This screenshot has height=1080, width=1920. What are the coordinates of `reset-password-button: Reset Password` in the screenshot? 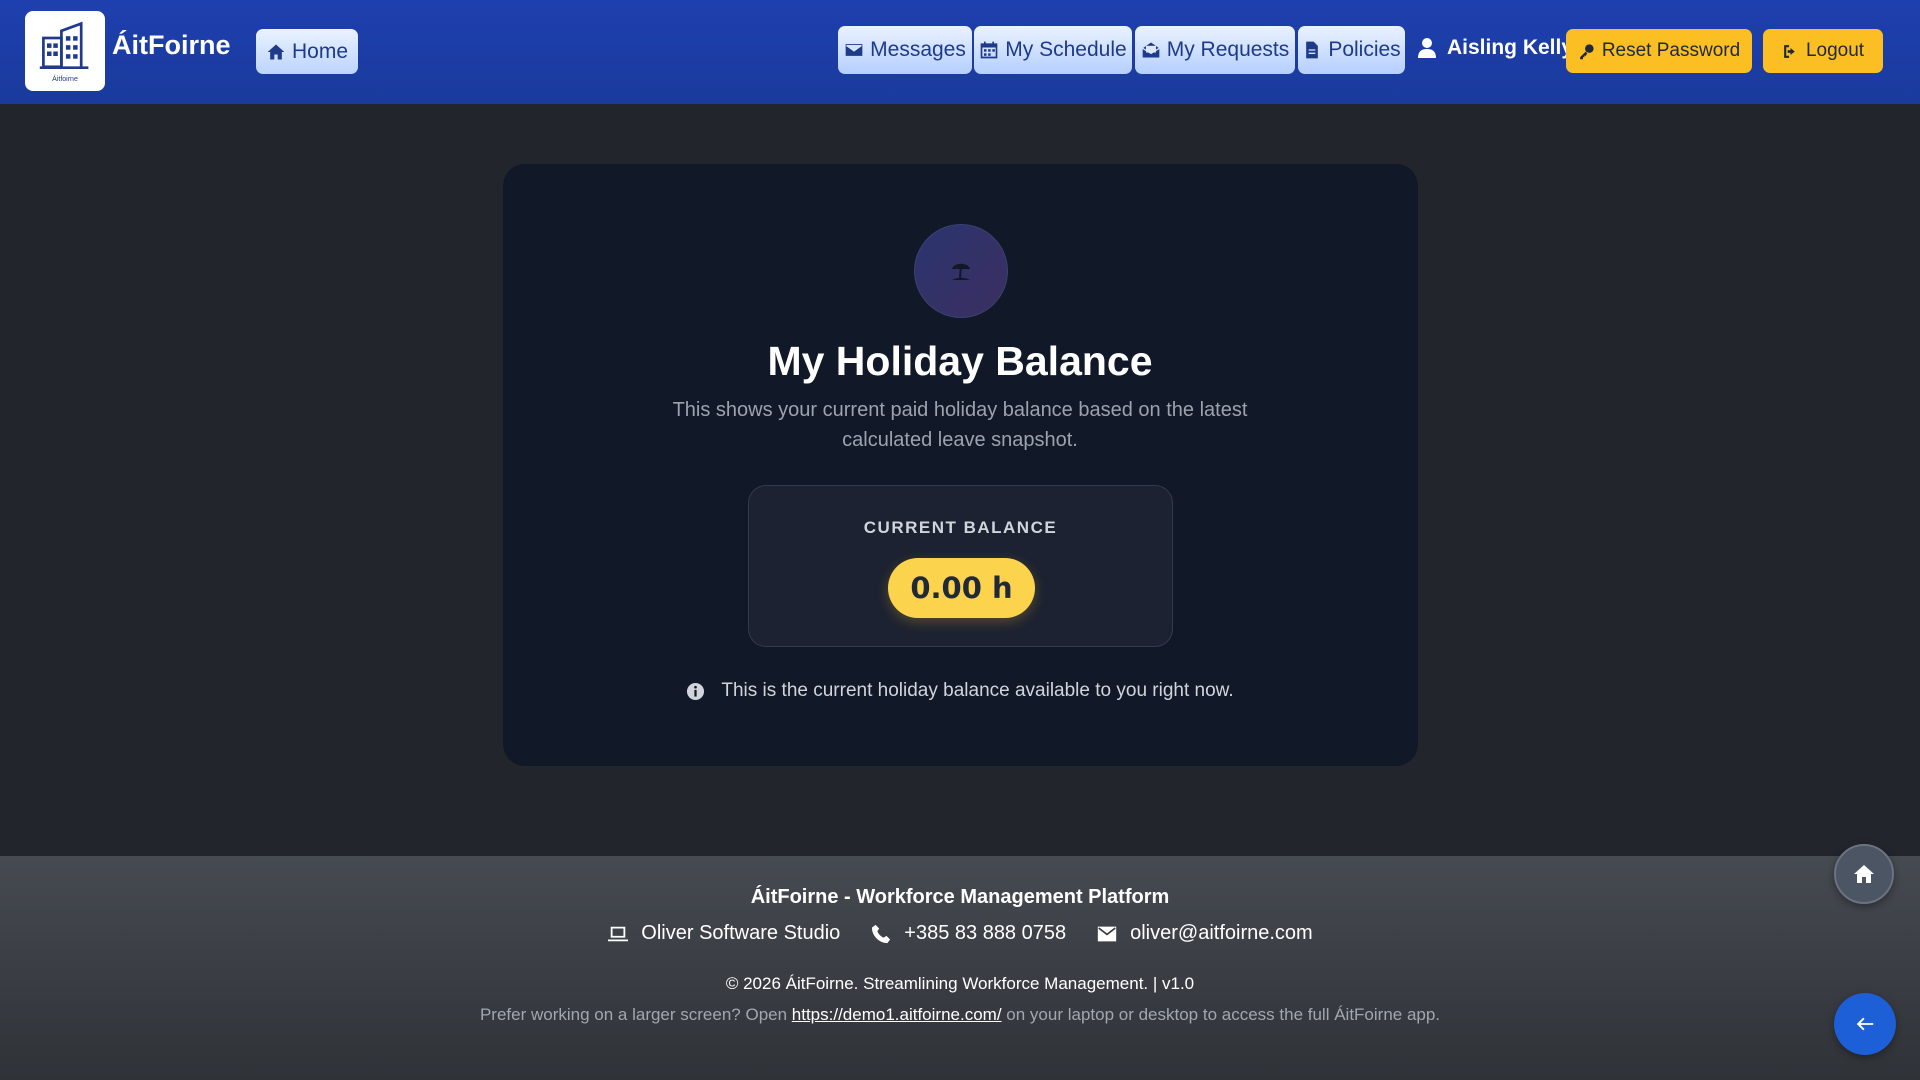 It's located at (1659, 51).